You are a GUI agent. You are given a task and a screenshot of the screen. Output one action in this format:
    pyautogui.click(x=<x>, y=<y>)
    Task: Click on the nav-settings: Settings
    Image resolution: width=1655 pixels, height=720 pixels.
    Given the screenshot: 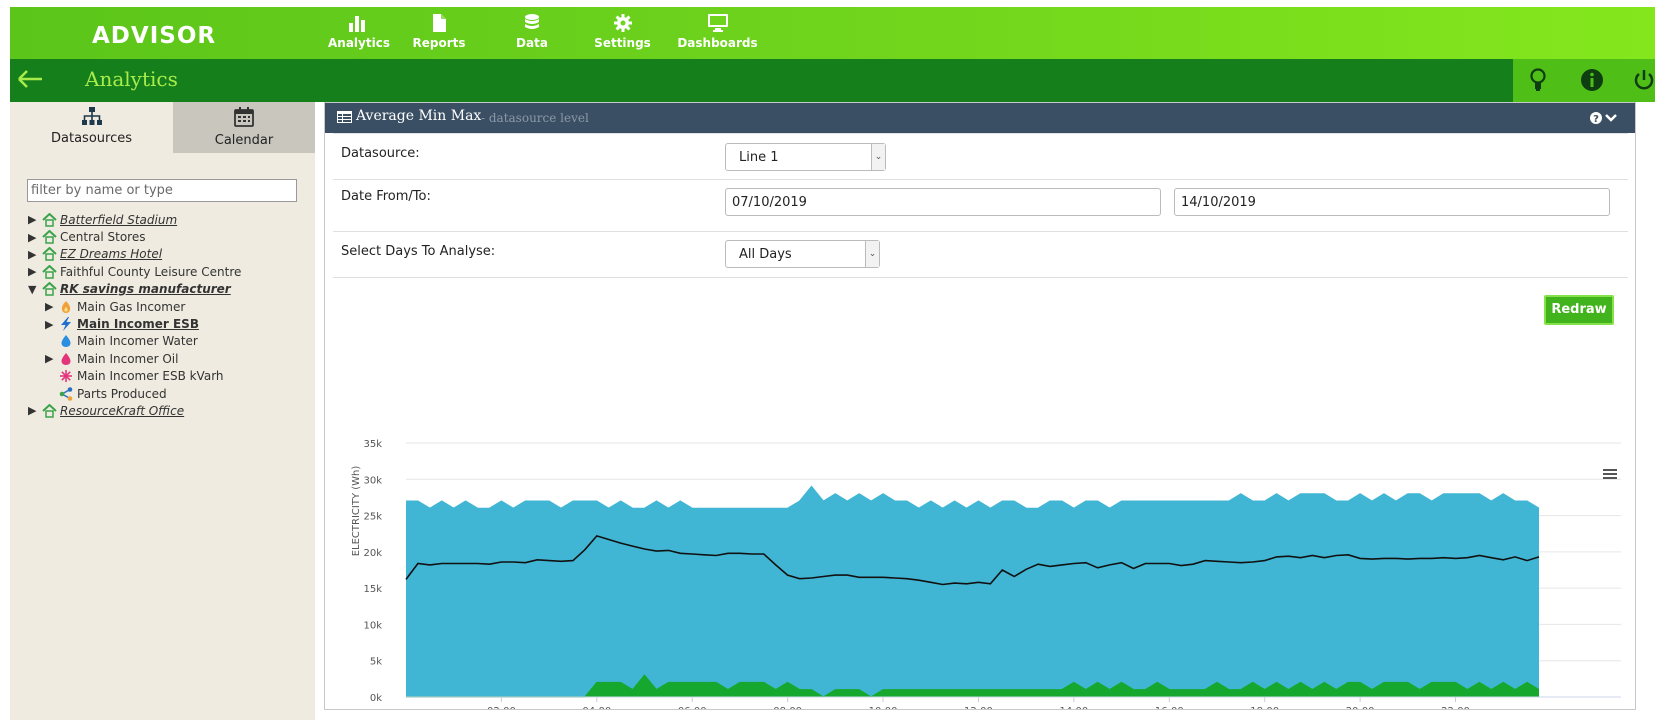 What is the action you would take?
    pyautogui.click(x=622, y=33)
    